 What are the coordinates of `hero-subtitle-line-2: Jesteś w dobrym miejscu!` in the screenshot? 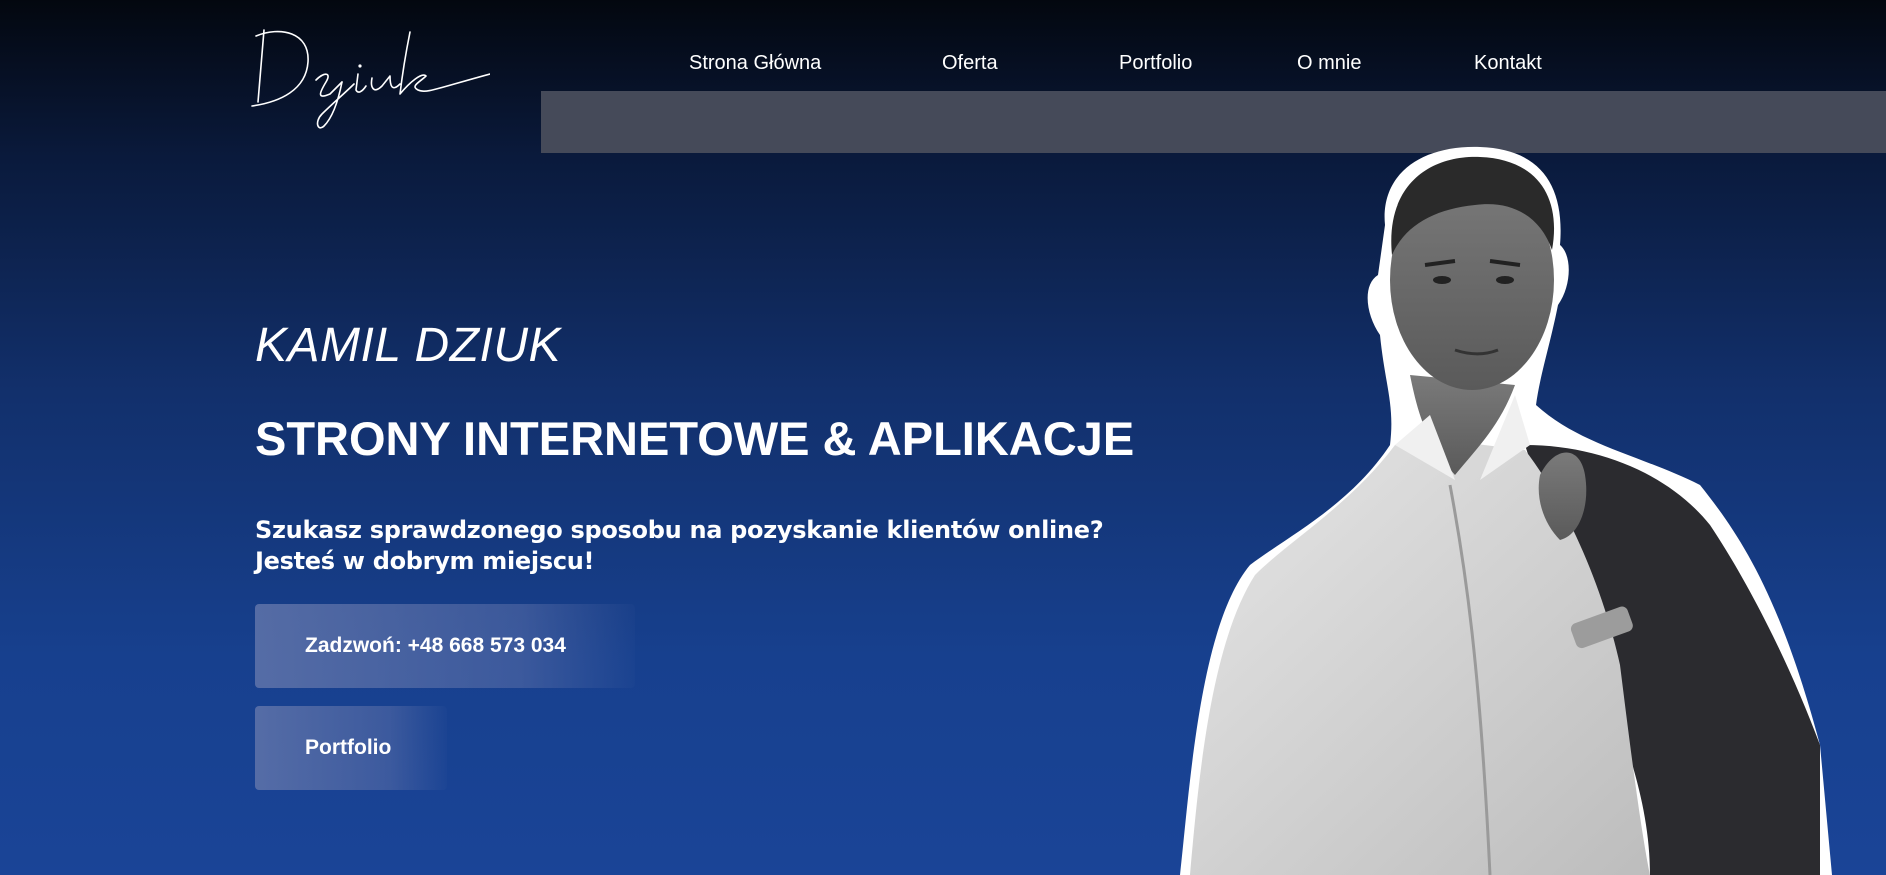 It's located at (425, 561).